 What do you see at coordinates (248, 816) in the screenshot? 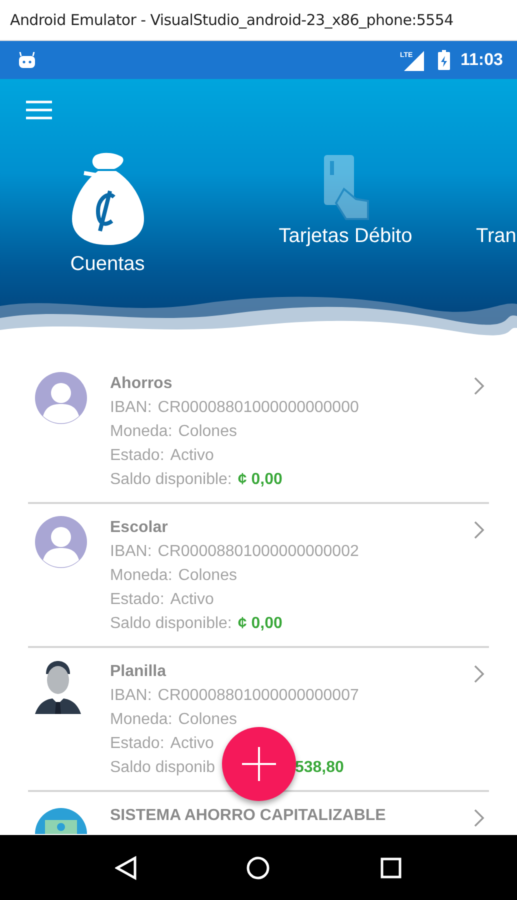
I see `account-name: SISTEMA AHORRO CAPITALIZABLE` at bounding box center [248, 816].